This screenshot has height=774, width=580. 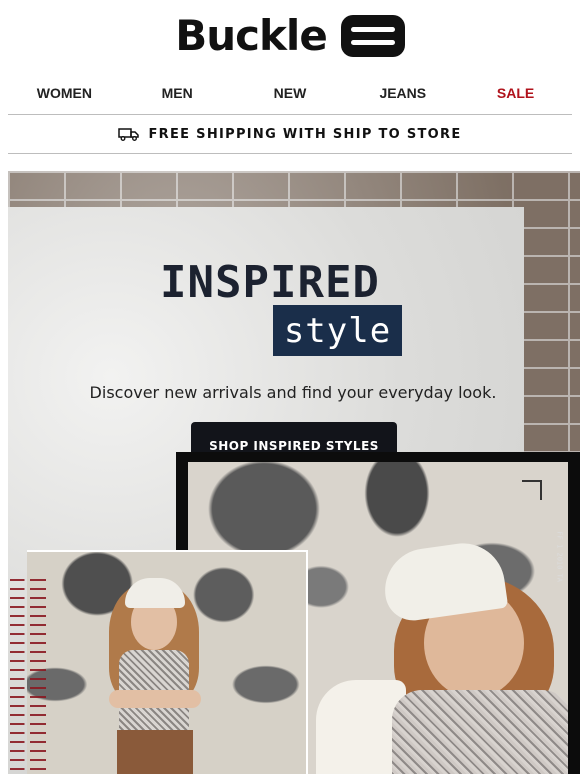 I want to click on film-corner-mark, so click(x=532, y=490).